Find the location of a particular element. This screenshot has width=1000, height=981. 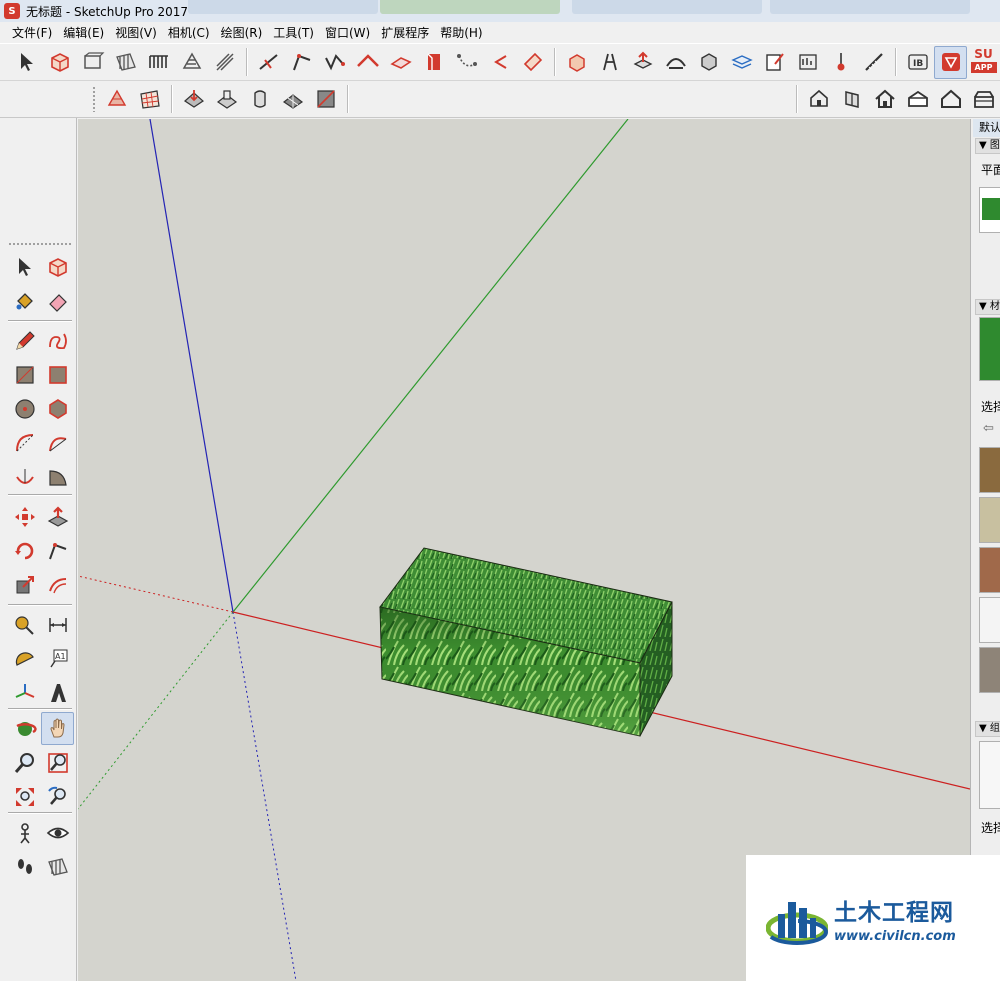

sandbox-stamp-button is located at coordinates (226, 99).